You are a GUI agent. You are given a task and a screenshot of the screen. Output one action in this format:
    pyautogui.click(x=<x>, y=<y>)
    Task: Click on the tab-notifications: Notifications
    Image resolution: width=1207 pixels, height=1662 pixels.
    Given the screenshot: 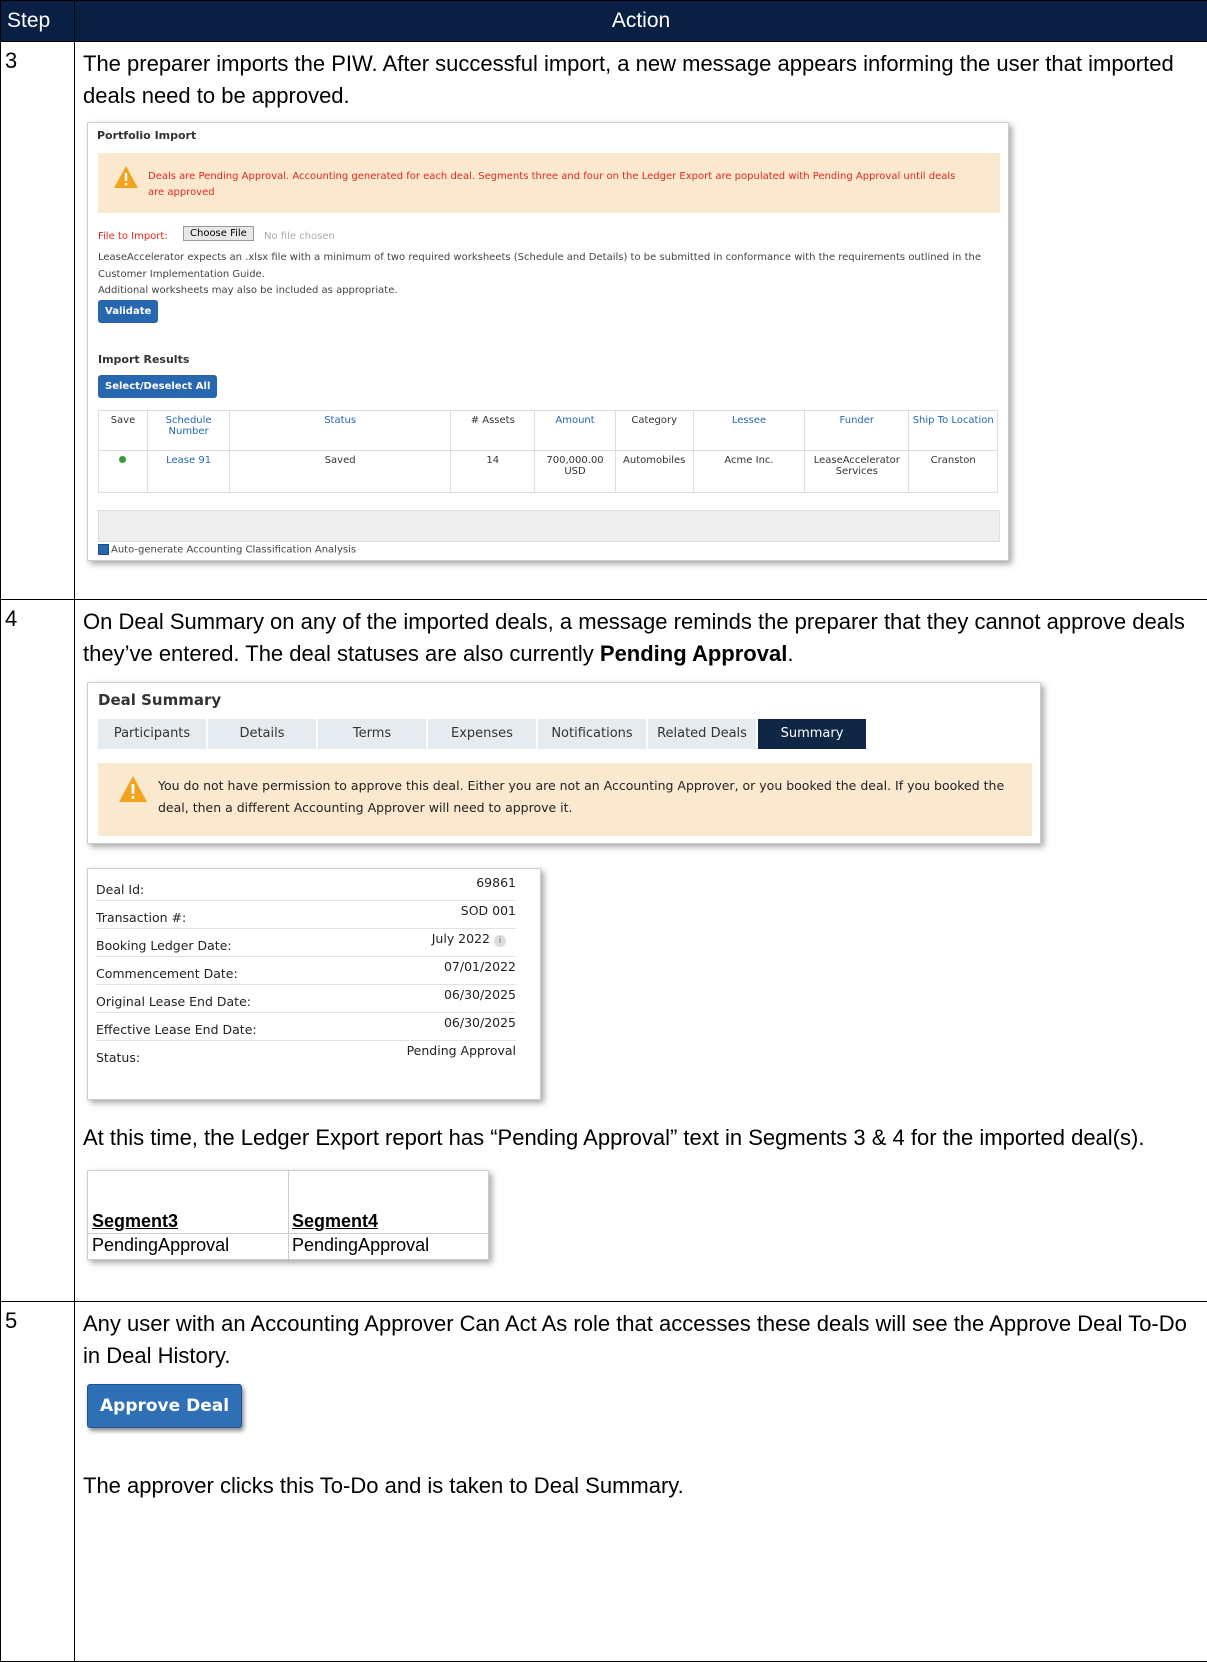 What is the action you would take?
    pyautogui.click(x=592, y=734)
    